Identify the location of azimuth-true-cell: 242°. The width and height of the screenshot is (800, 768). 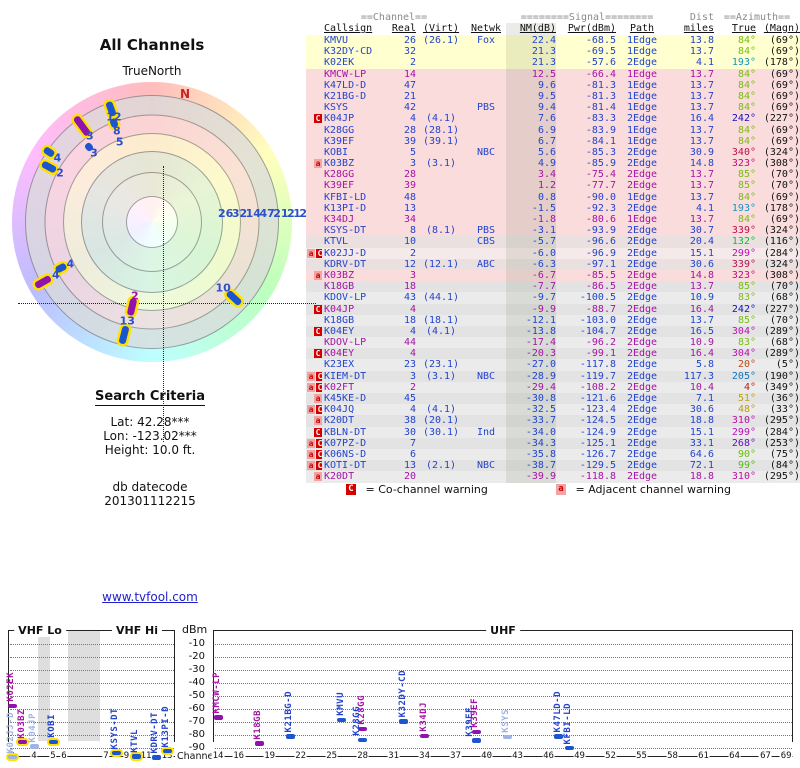
(743, 119).